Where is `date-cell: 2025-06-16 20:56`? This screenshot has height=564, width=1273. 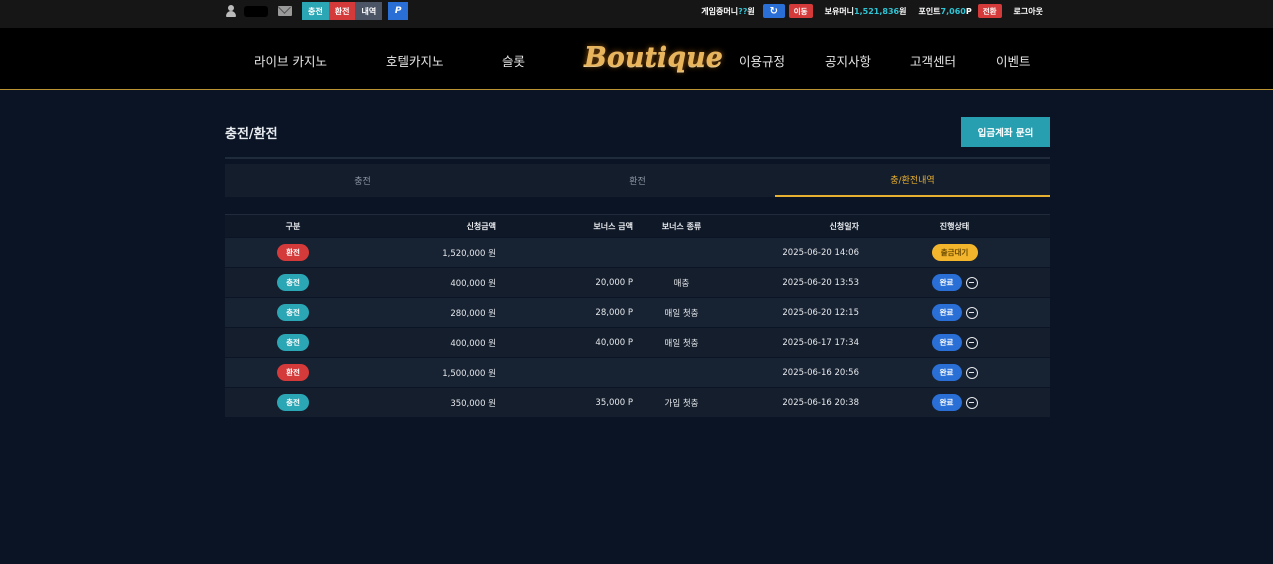 date-cell: 2025-06-16 20:56 is located at coordinates (820, 372).